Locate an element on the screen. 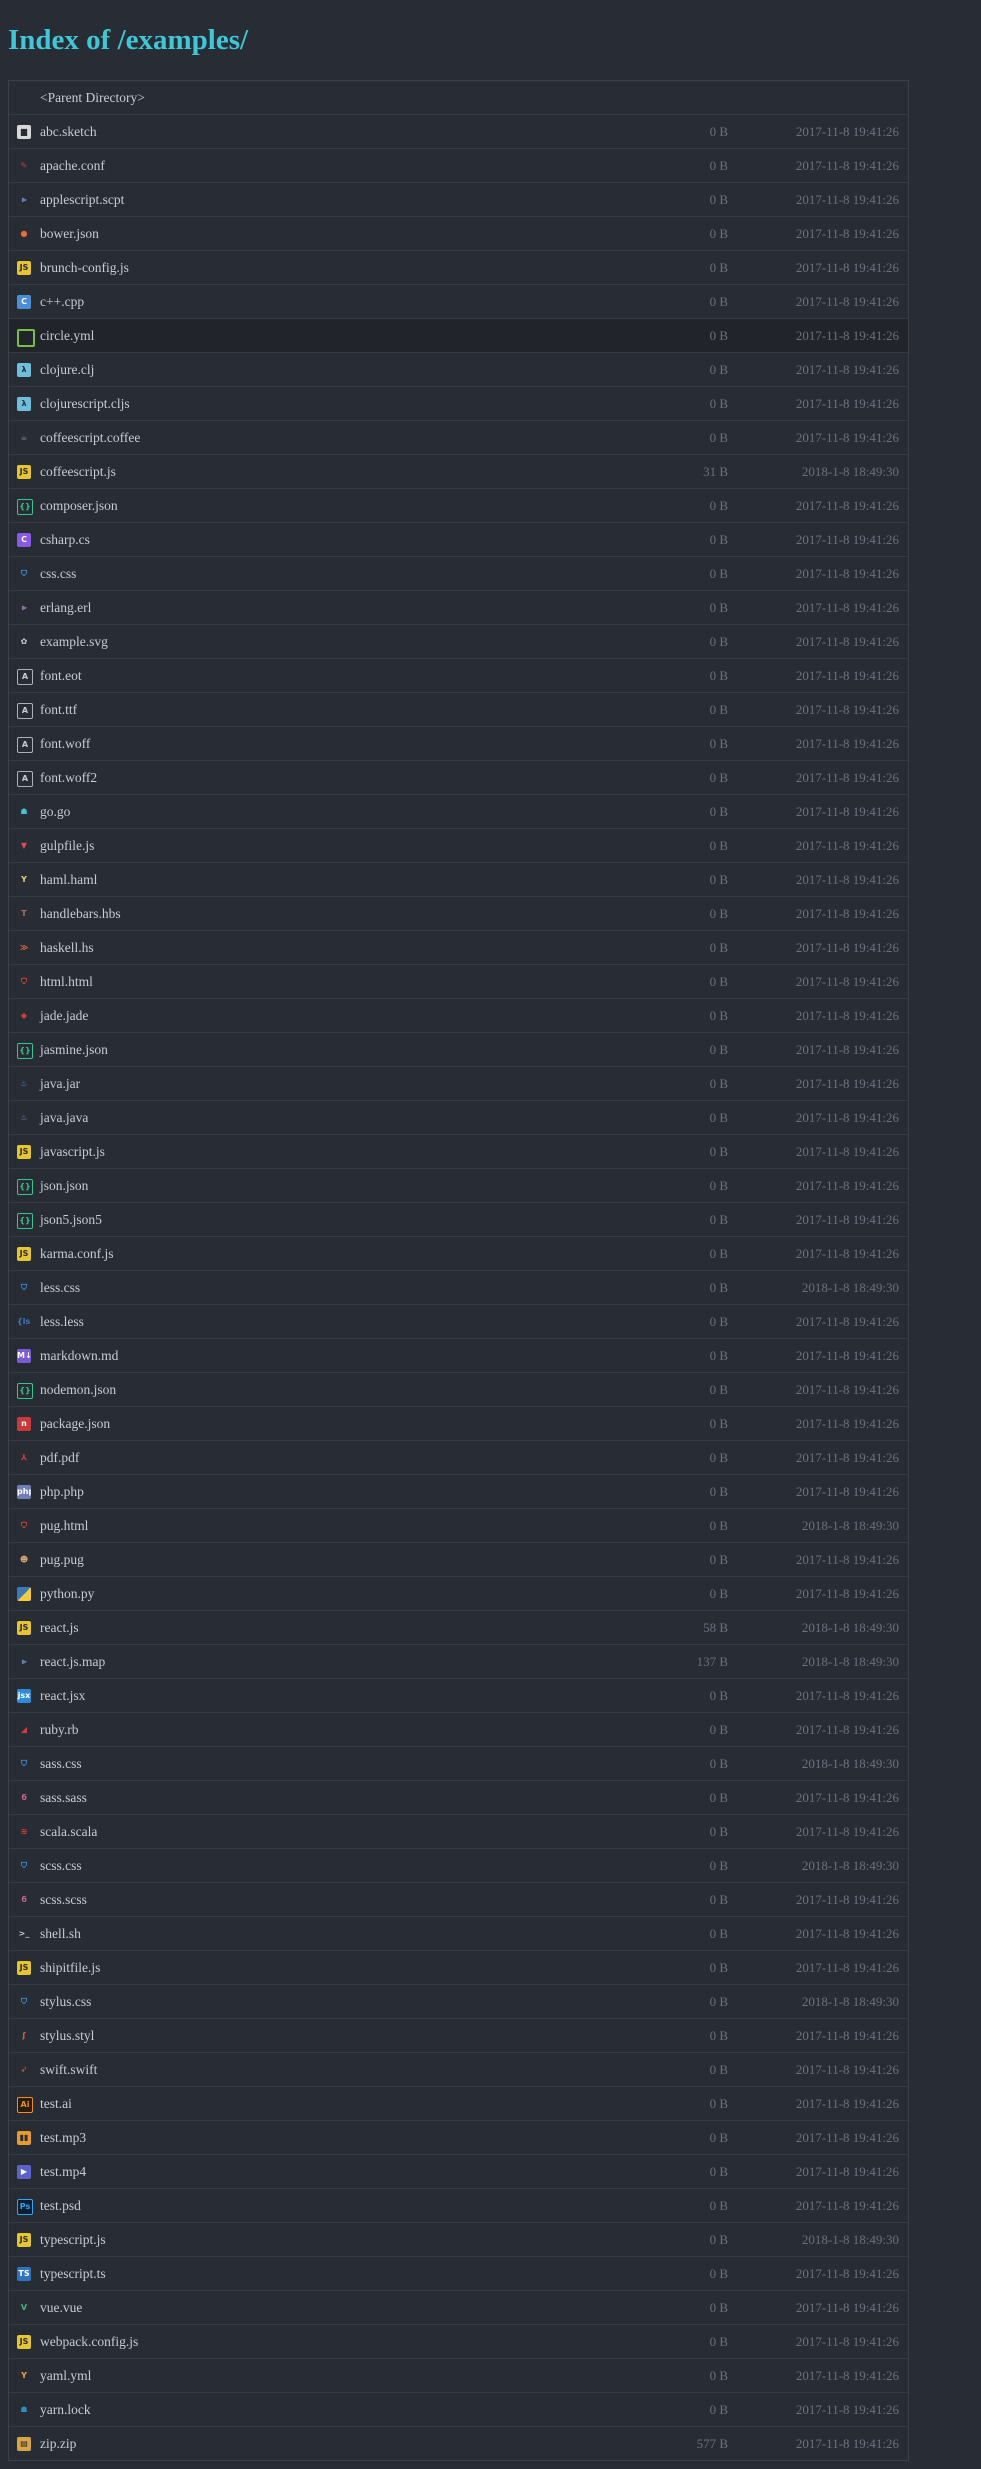  file-row: Ccsharp.cs 0 B 2017-11-8 19:41:26 is located at coordinates (458, 540).